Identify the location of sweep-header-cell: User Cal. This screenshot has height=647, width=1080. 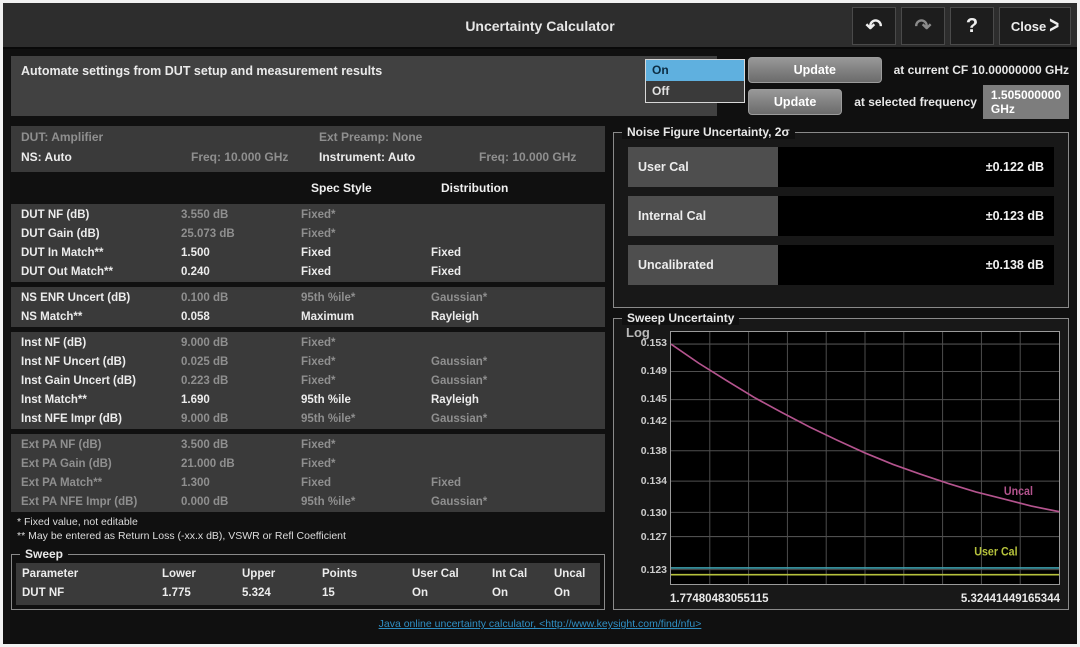
(435, 574).